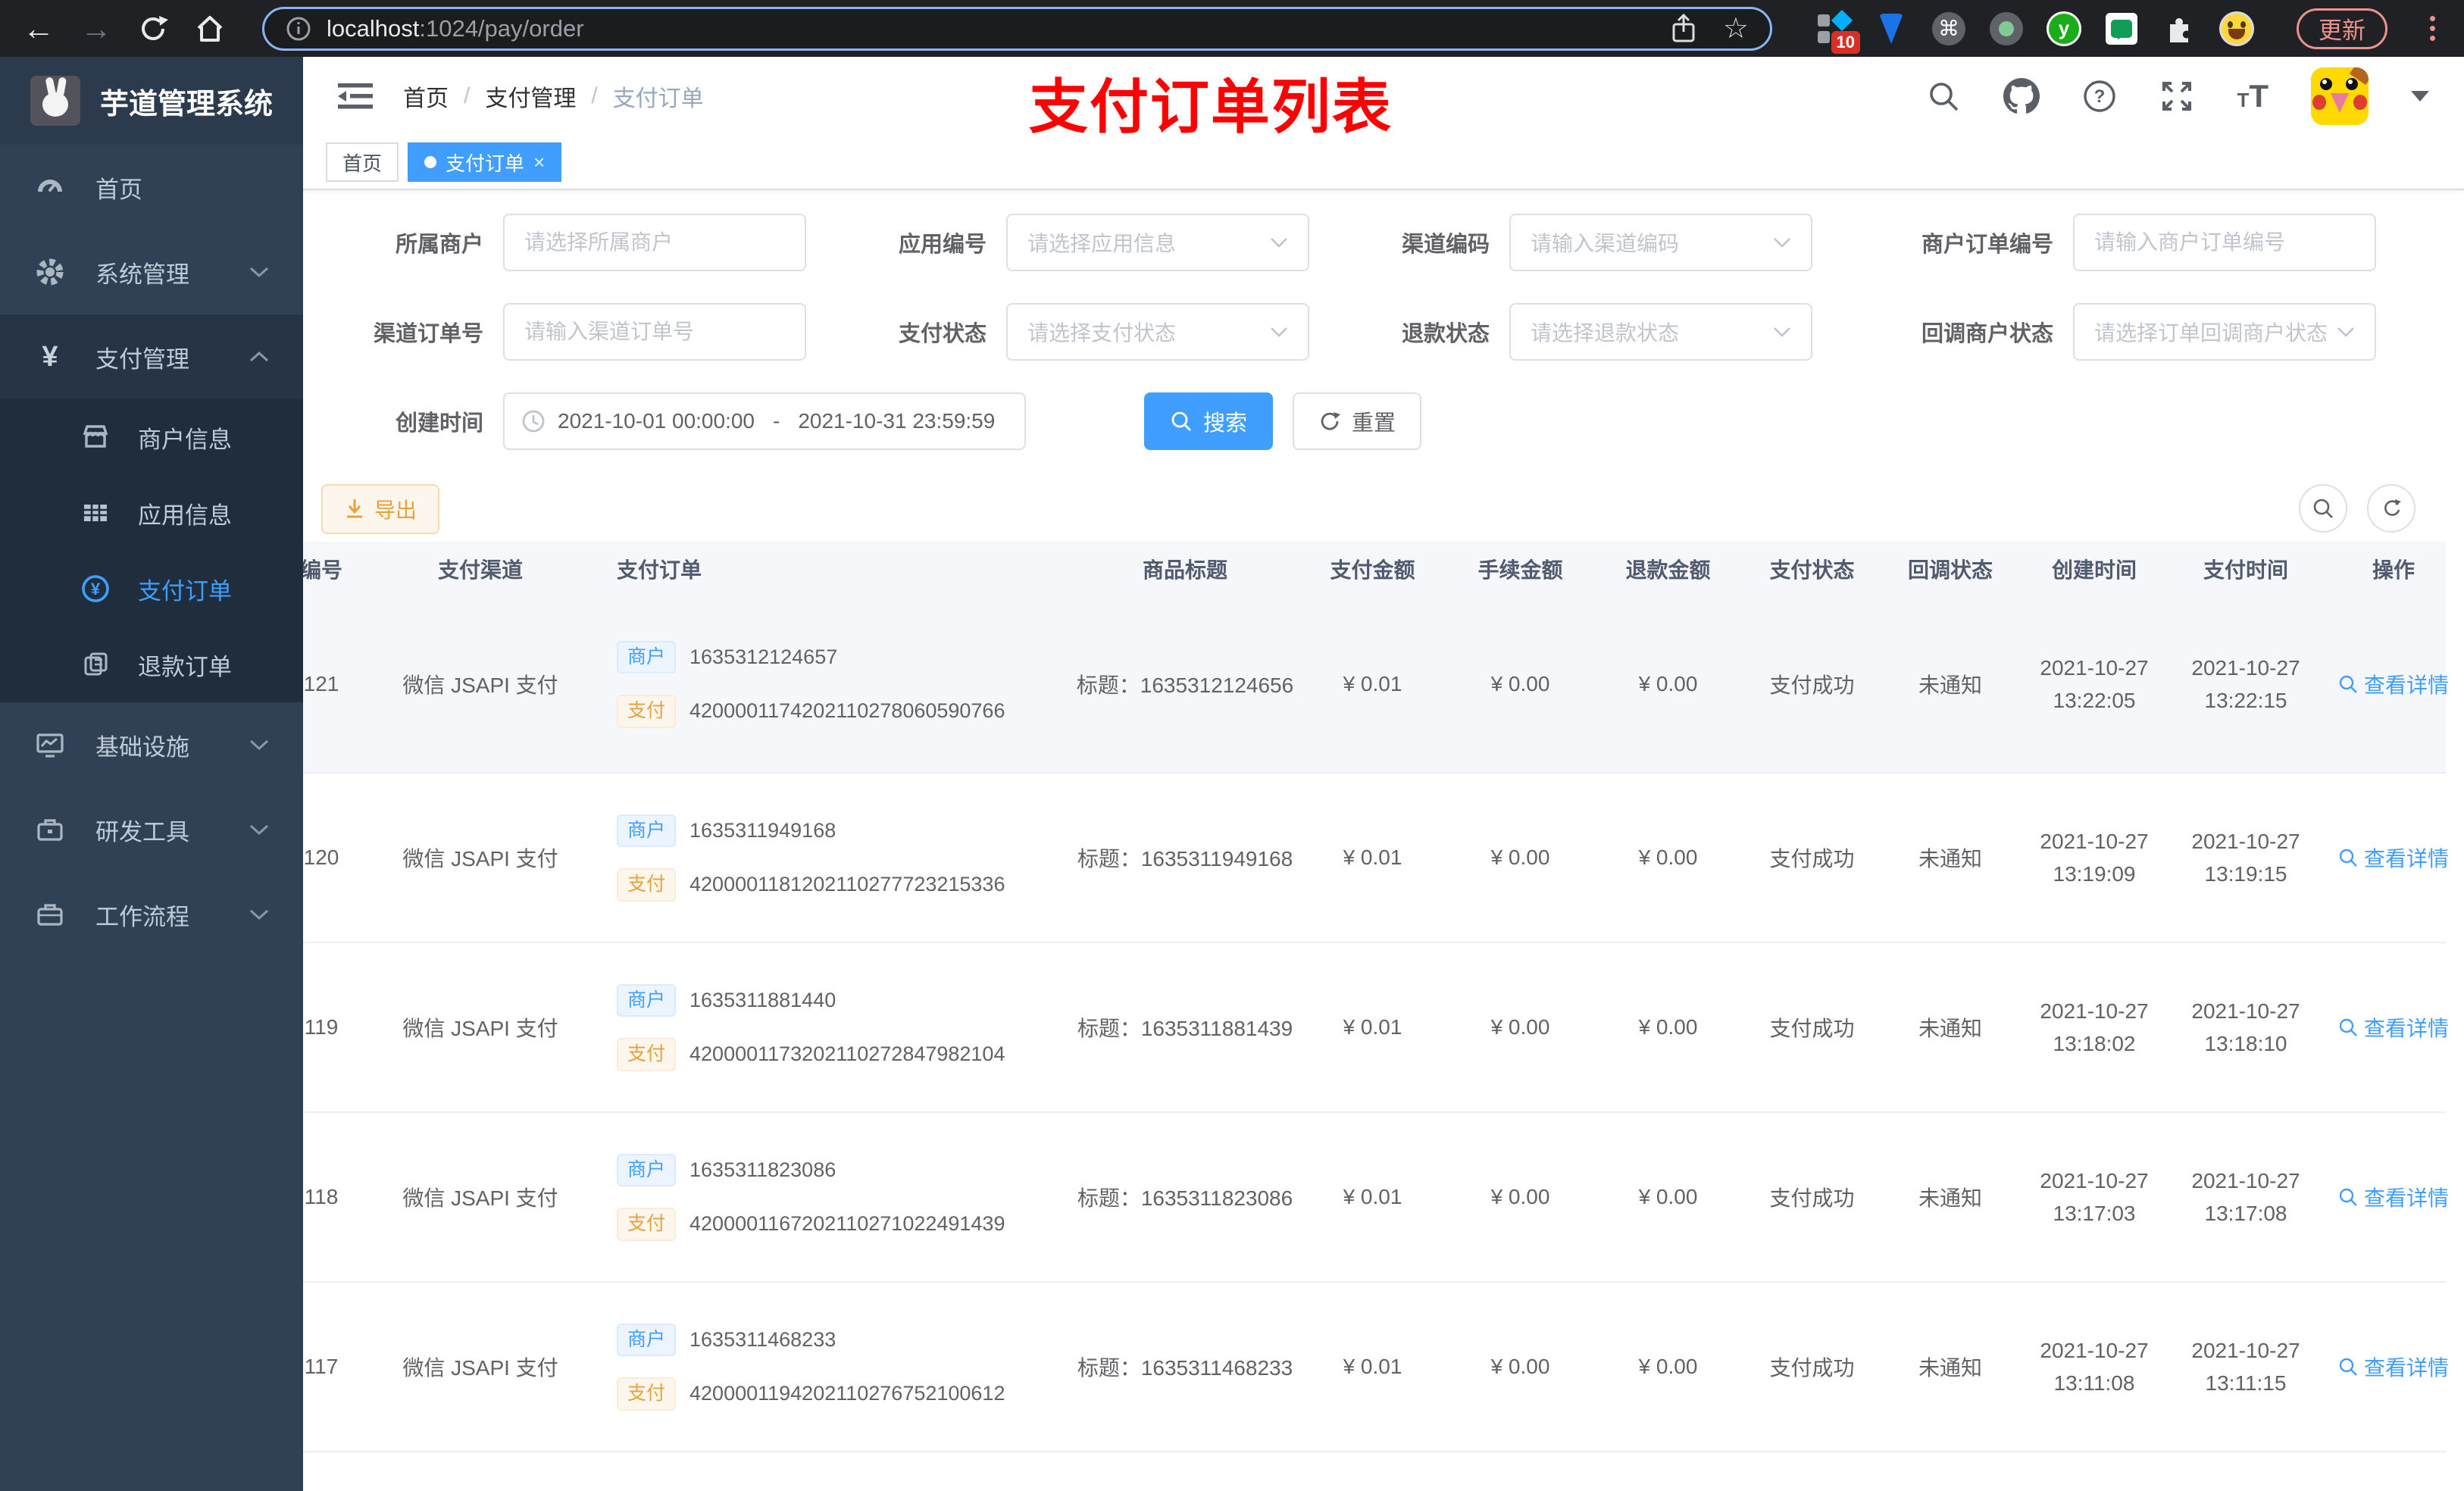 Image resolution: width=2464 pixels, height=1491 pixels. What do you see at coordinates (647, 1169) in the screenshot?
I see `merchant-badge: 商户` at bounding box center [647, 1169].